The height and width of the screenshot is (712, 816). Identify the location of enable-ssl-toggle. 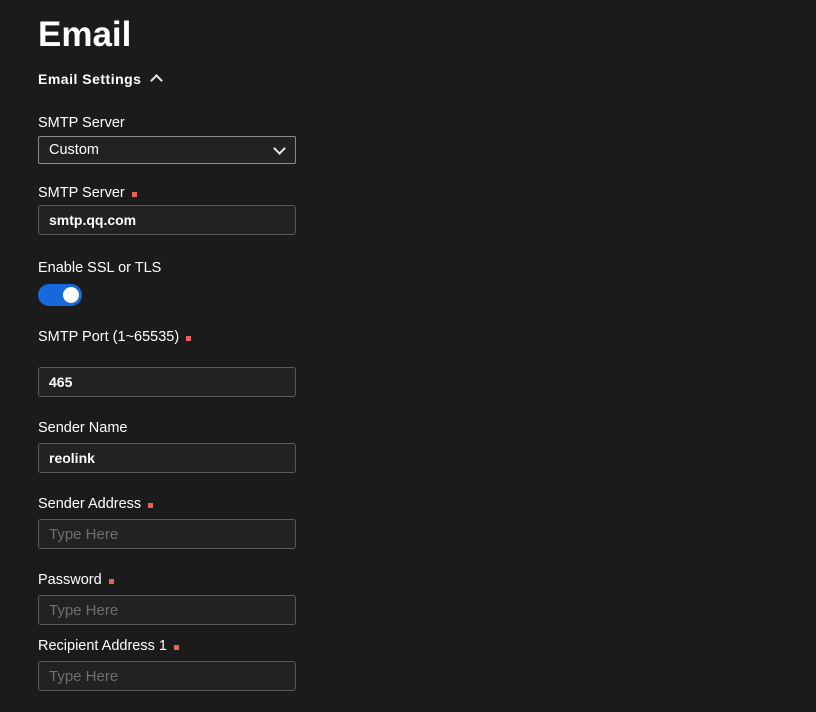
(60, 295).